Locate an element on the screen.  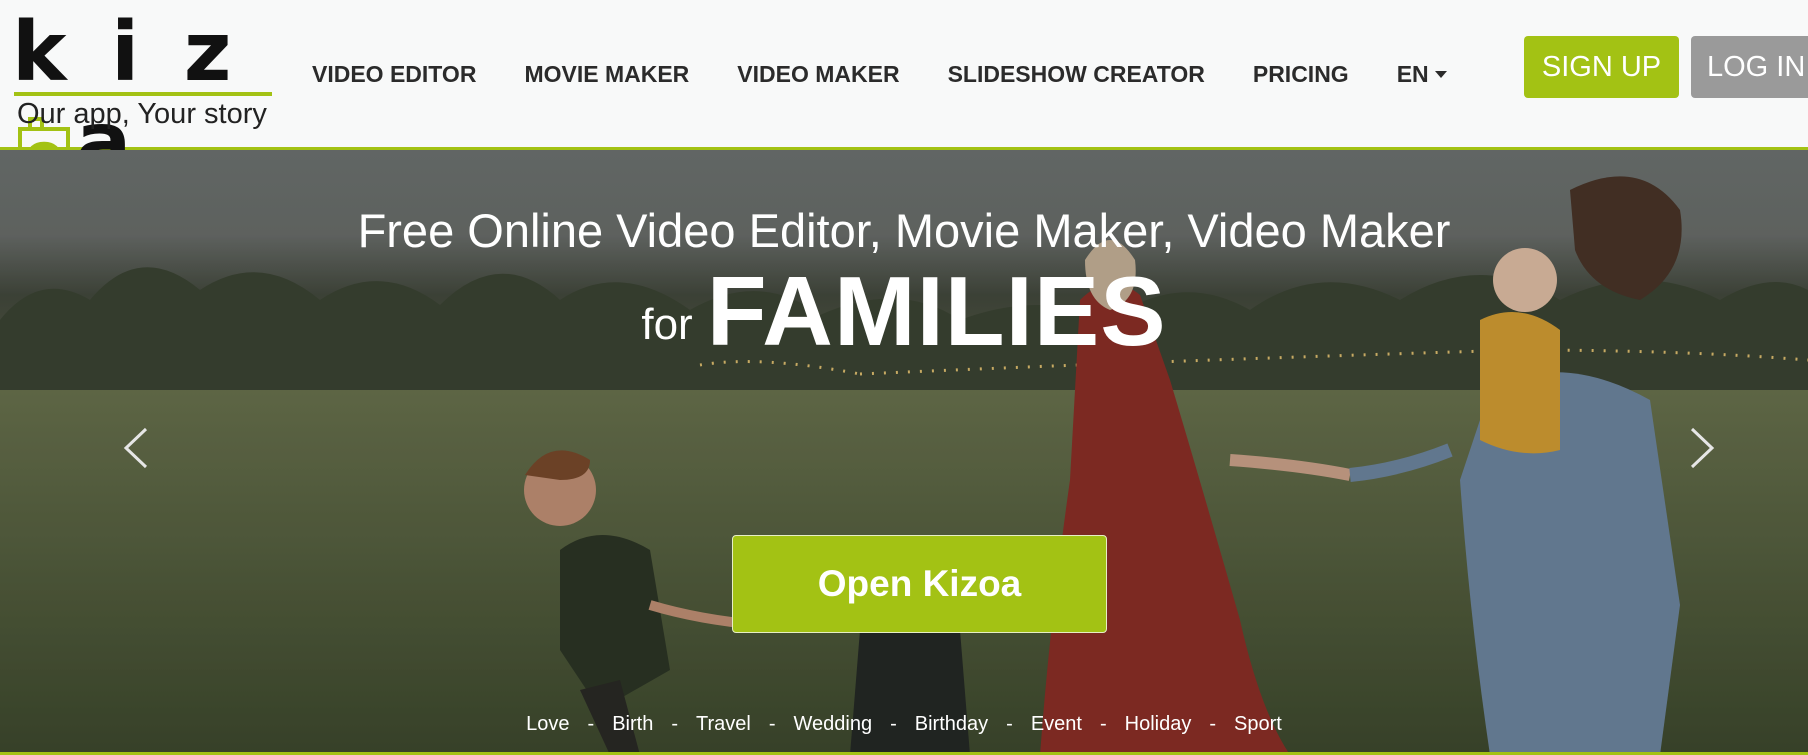
logo-underline is located at coordinates (143, 94).